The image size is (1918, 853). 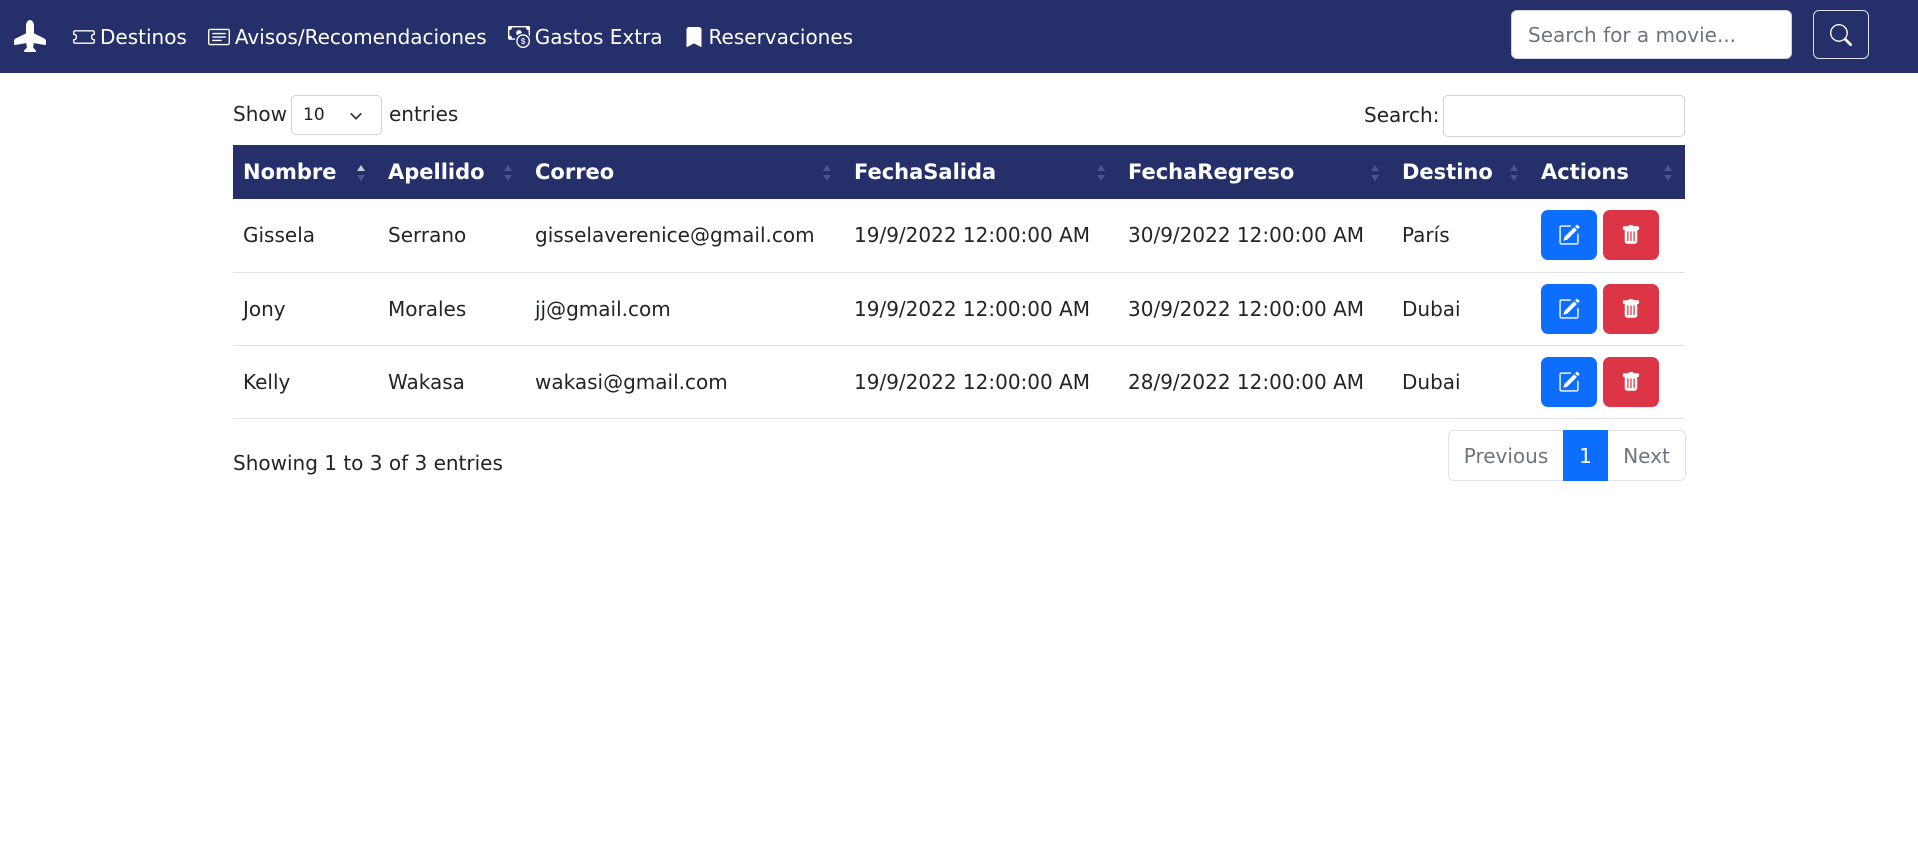 I want to click on cell-nombre: Jony, so click(x=264, y=308).